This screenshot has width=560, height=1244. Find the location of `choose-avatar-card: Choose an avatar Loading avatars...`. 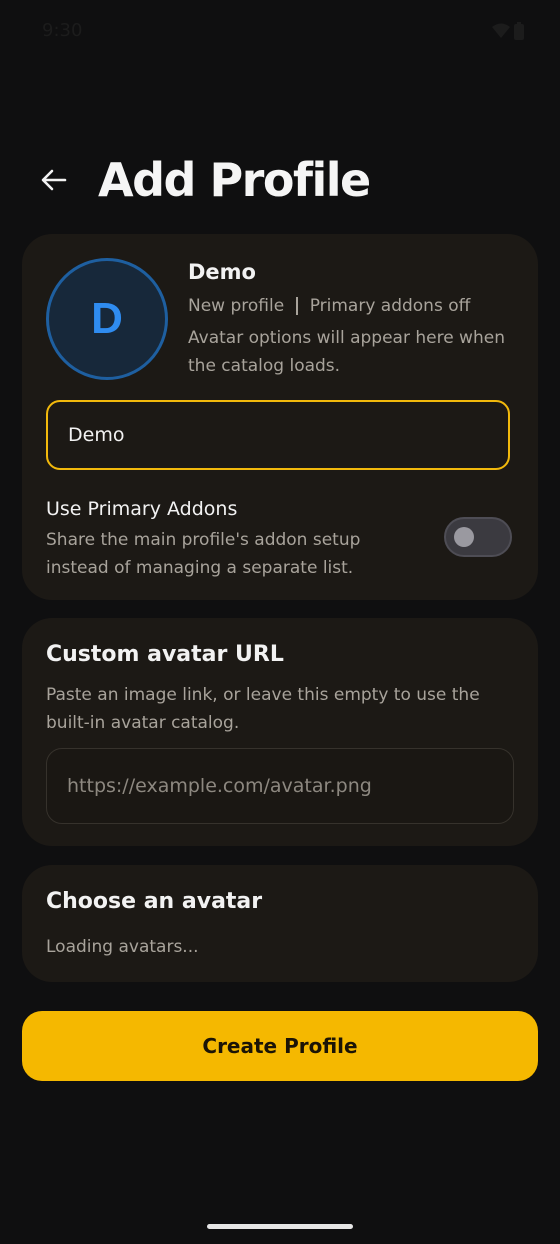

choose-avatar-card: Choose an avatar Loading avatars... is located at coordinates (280, 923).